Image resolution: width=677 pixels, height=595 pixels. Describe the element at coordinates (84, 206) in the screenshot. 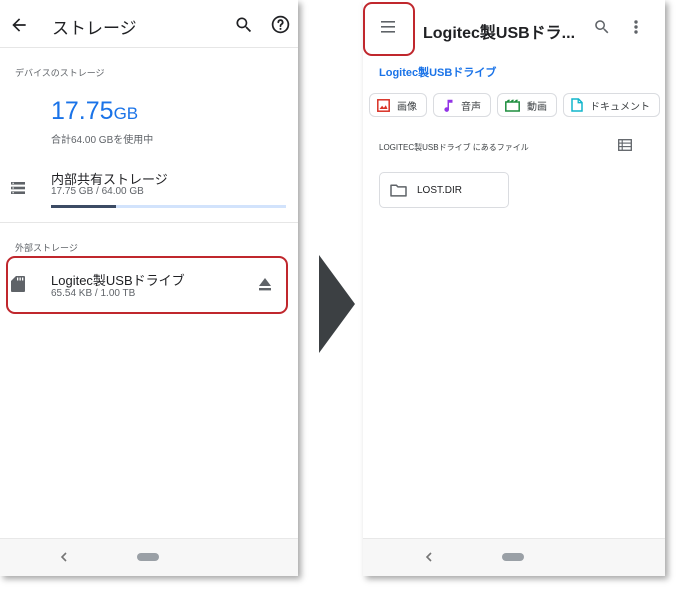

I see `internal-storage-progress-fill` at that location.